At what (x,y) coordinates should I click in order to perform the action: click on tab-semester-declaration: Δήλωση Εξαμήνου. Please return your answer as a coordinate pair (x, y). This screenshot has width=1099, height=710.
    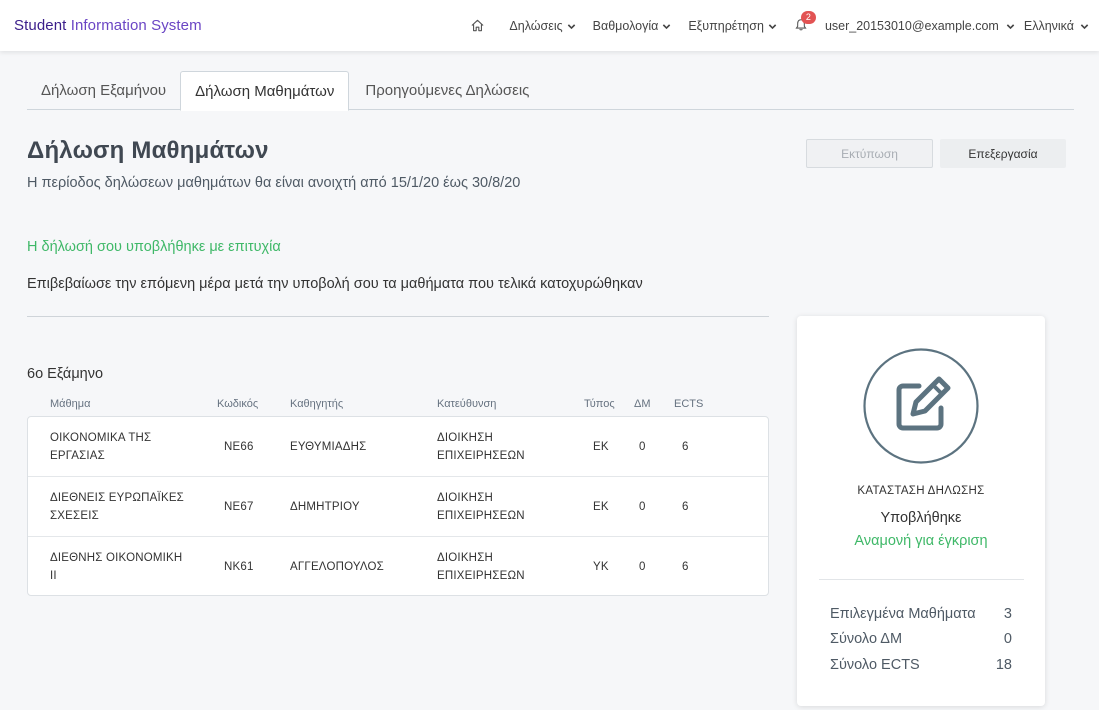
    Looking at the image, I should click on (103, 90).